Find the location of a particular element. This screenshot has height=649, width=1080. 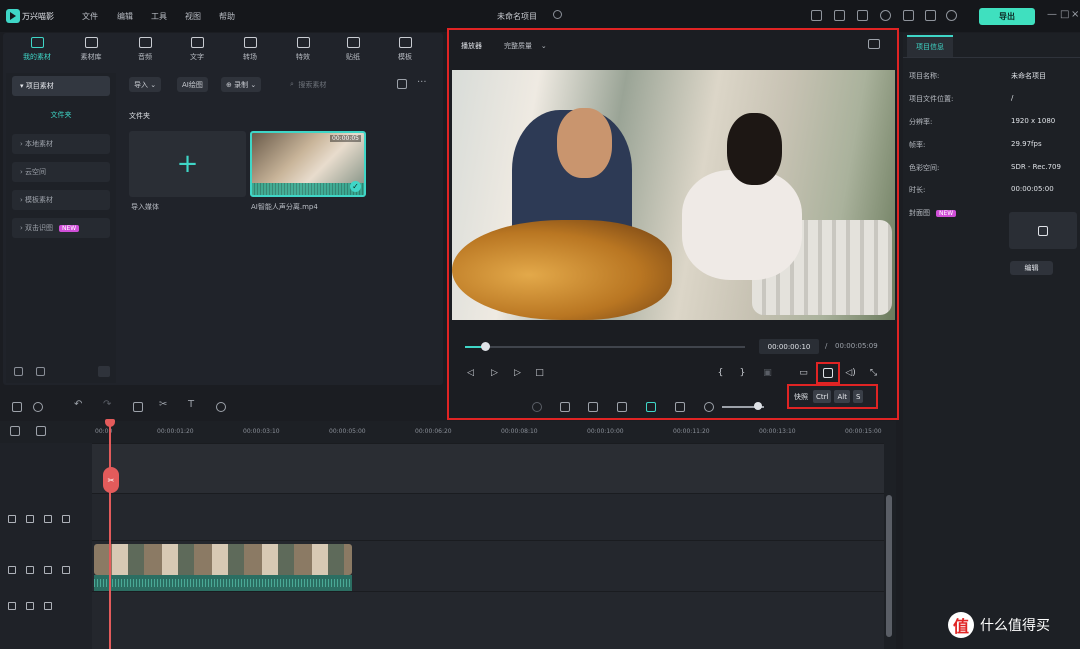

tab-template: 模板 is located at coordinates (405, 52).